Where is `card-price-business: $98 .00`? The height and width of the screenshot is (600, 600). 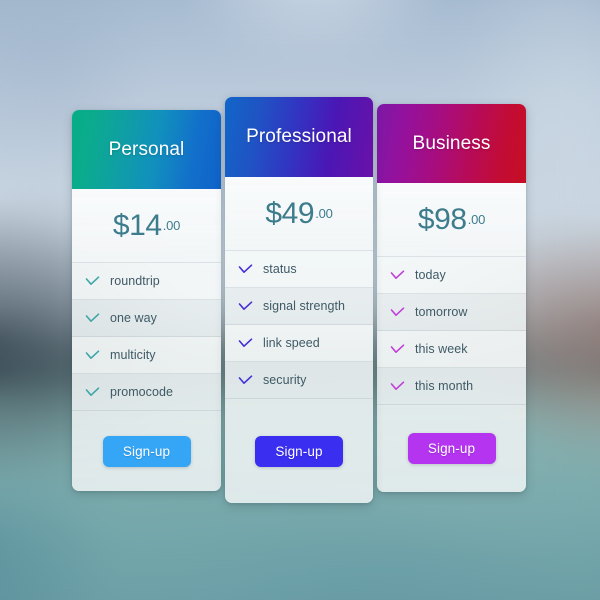
card-price-business: $98 .00 is located at coordinates (451, 220).